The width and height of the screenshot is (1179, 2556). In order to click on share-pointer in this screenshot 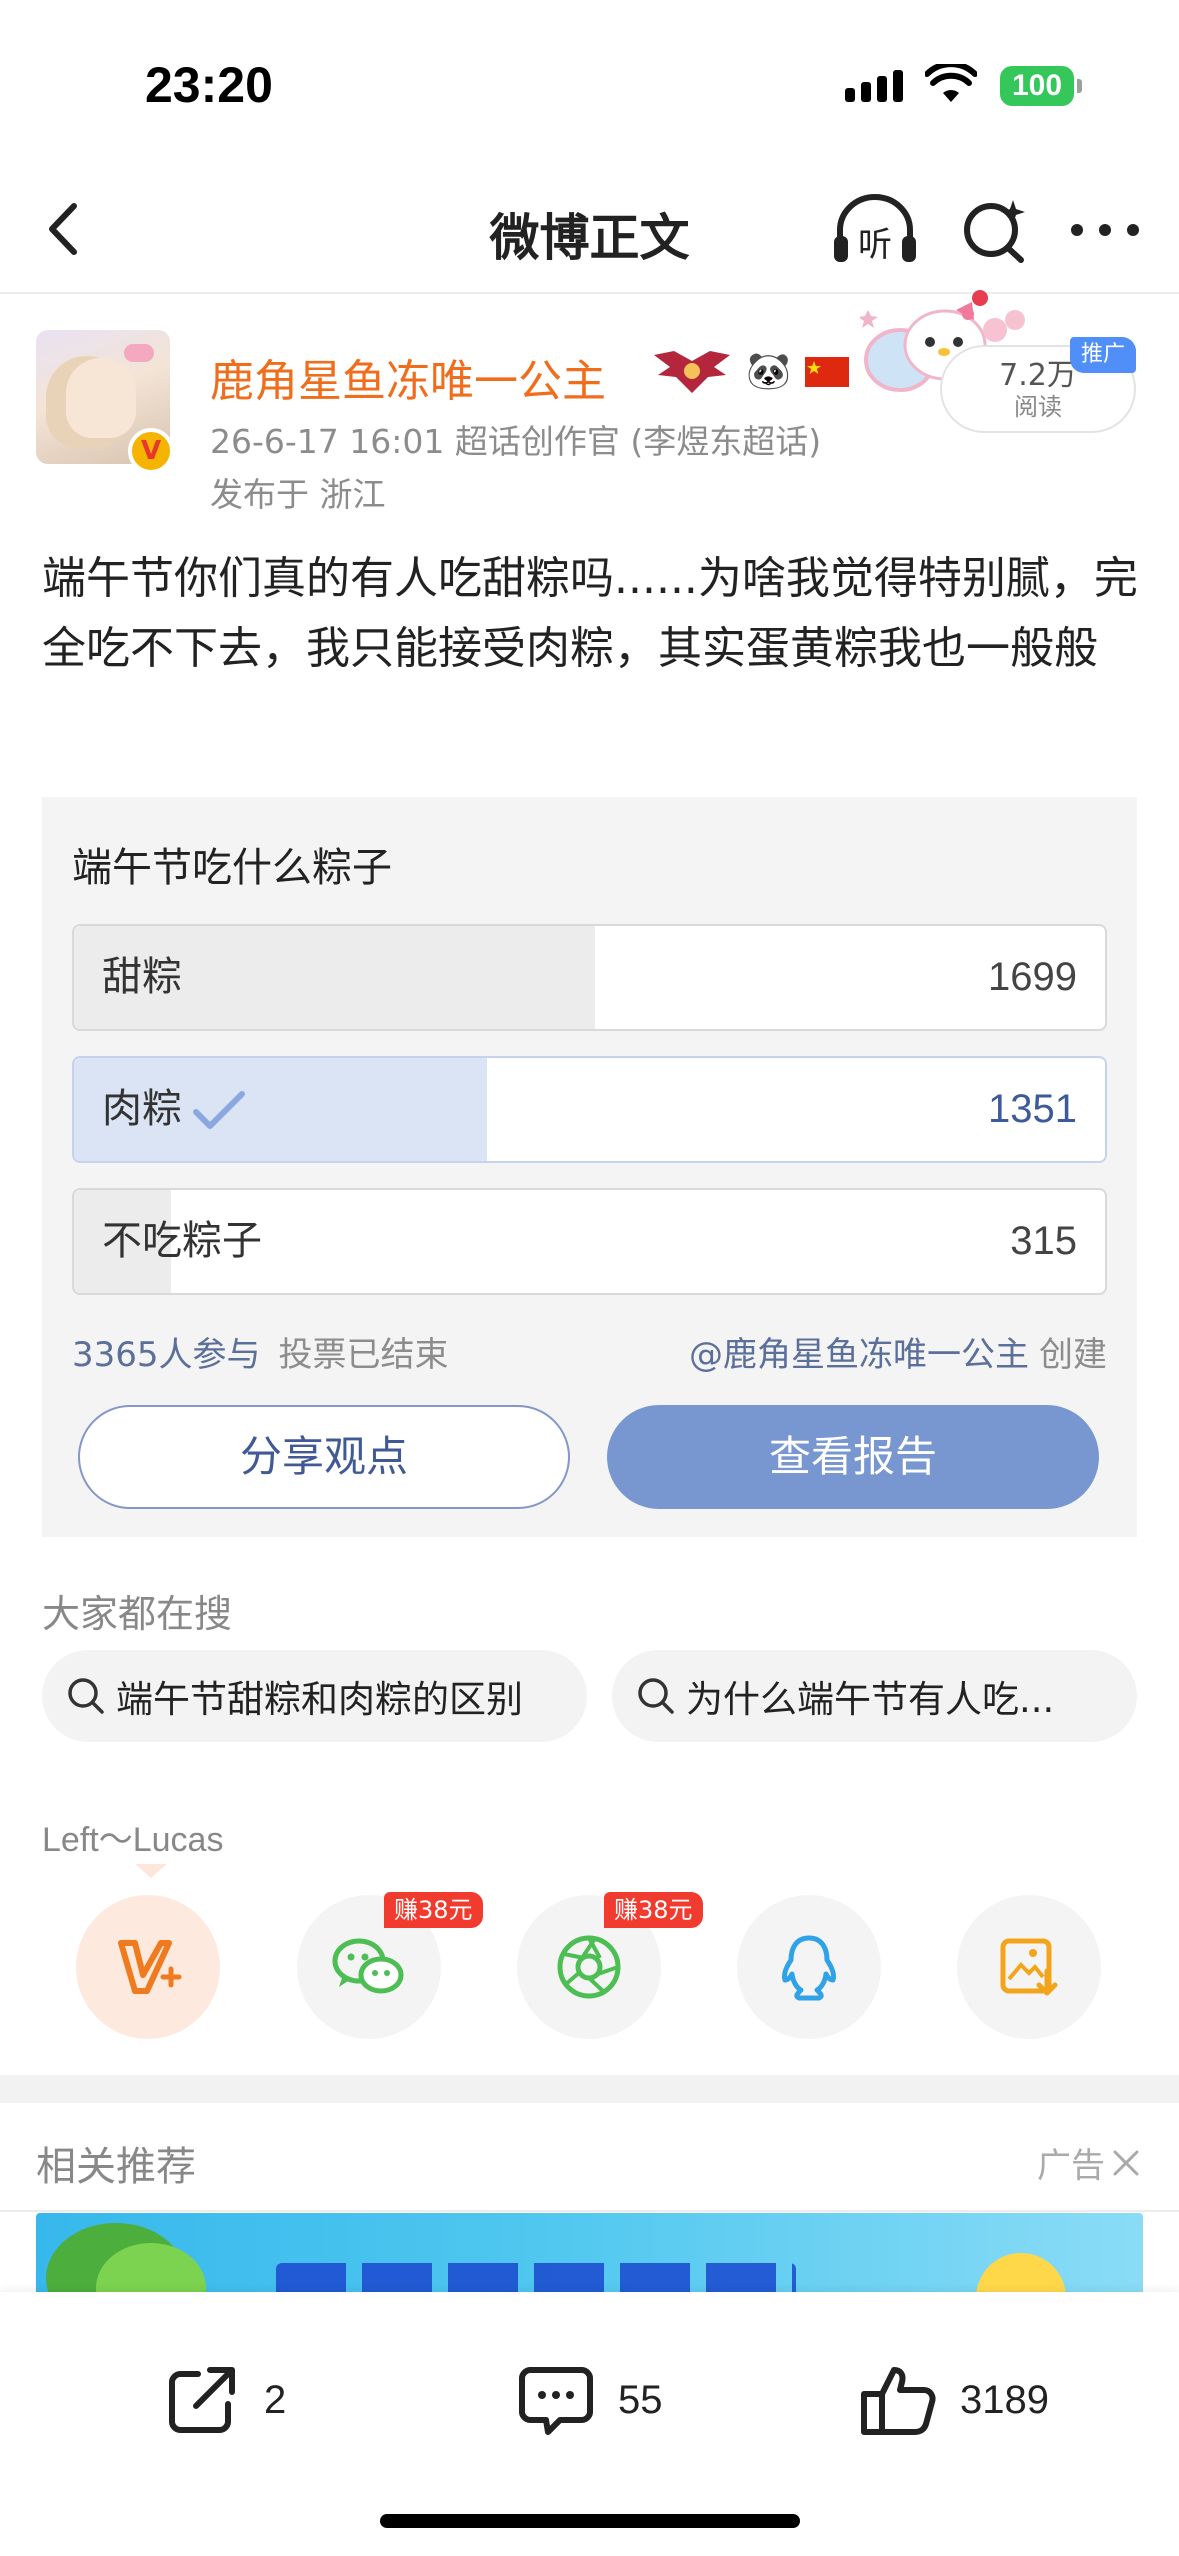, I will do `click(151, 1871)`.